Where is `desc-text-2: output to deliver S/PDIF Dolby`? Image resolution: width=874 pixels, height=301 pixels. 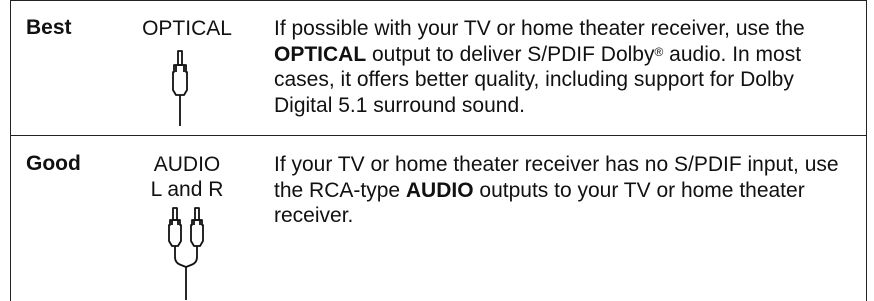 desc-text-2: output to deliver S/PDIF Dolby is located at coordinates (510, 54).